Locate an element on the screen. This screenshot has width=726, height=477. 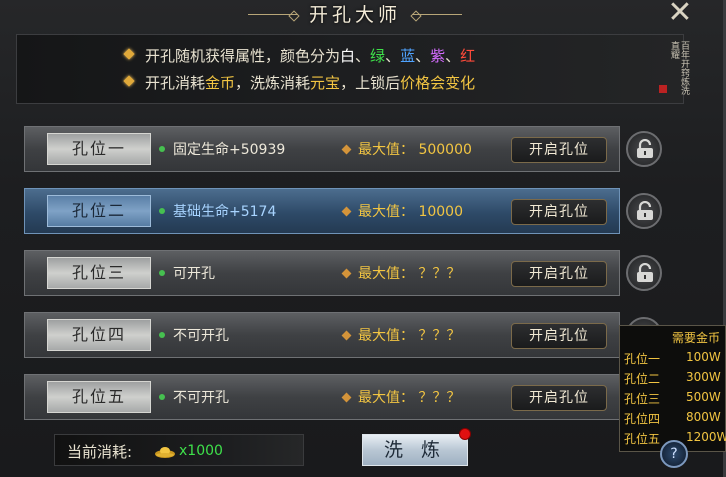
red-stamp is located at coordinates (663, 89).